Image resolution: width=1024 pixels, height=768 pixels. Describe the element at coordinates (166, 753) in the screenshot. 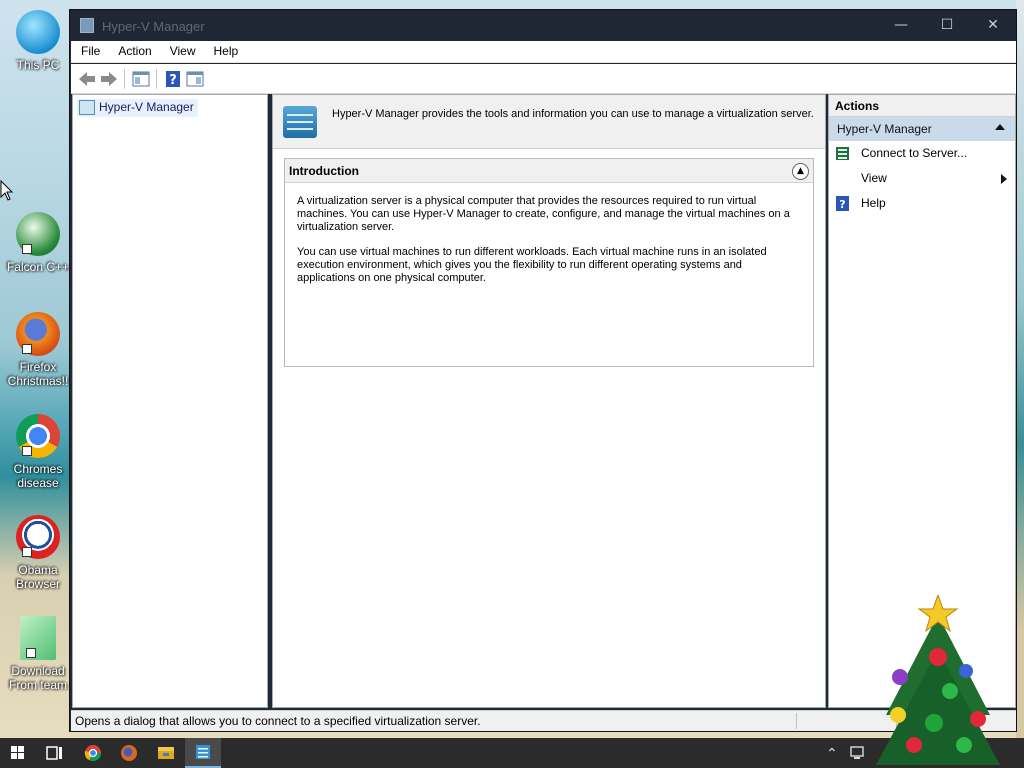

I see `file-explorer-icon` at that location.